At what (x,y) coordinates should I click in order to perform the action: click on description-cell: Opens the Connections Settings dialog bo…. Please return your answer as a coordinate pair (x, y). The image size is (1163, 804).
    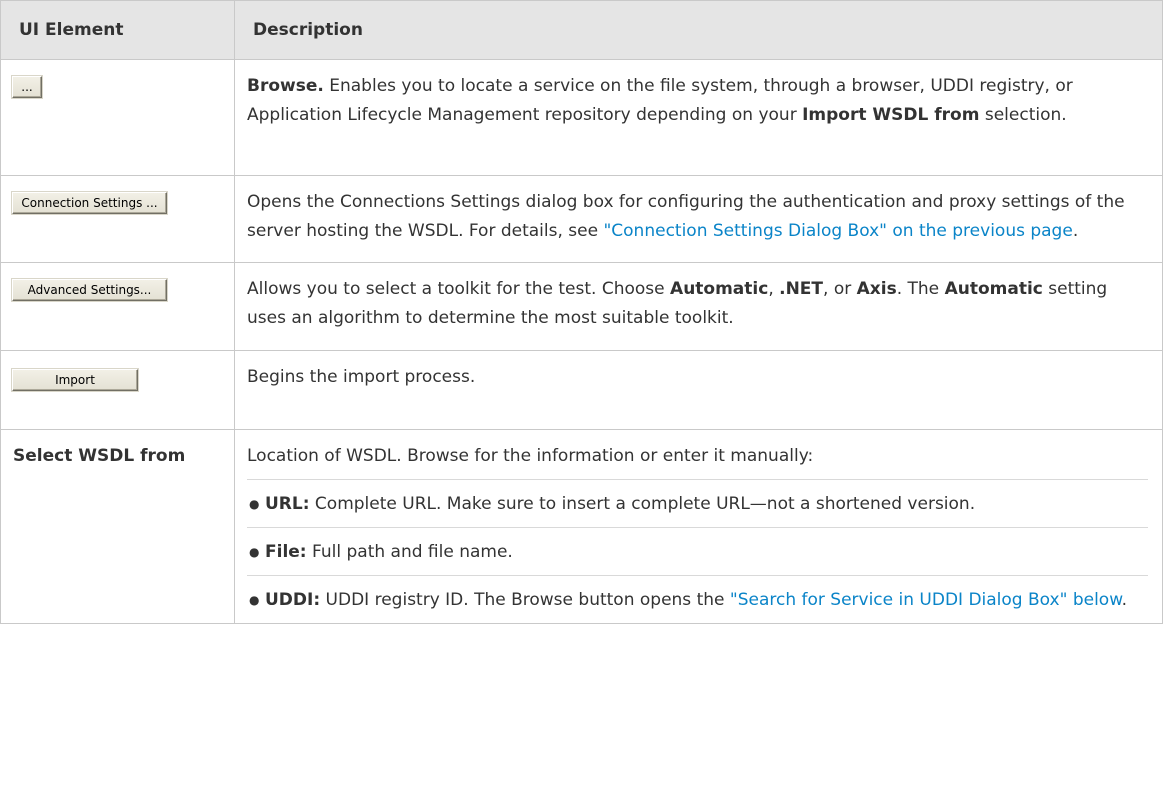
    Looking at the image, I should click on (698, 219).